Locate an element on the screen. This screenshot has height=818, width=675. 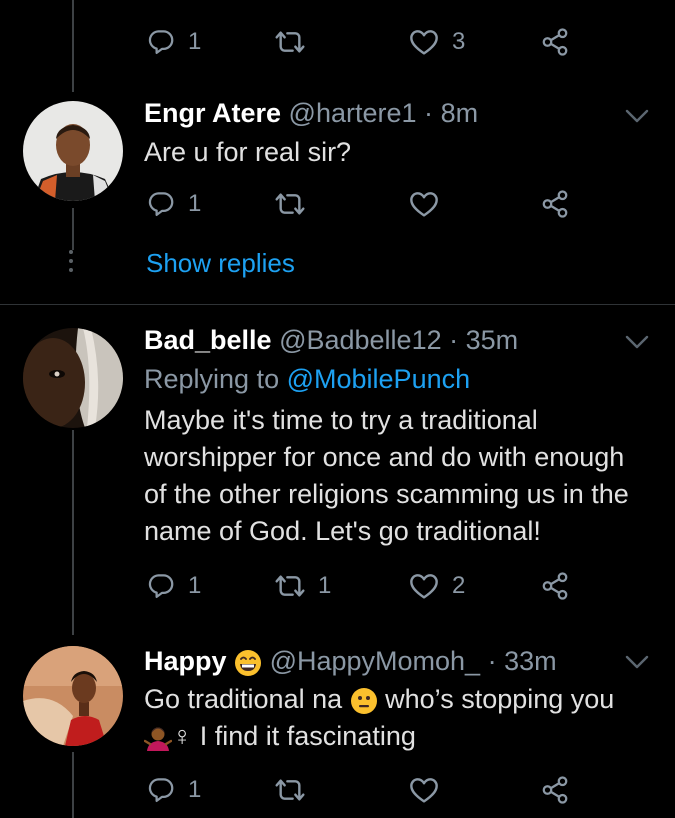
like-button: 3 is located at coordinates (436, 42).